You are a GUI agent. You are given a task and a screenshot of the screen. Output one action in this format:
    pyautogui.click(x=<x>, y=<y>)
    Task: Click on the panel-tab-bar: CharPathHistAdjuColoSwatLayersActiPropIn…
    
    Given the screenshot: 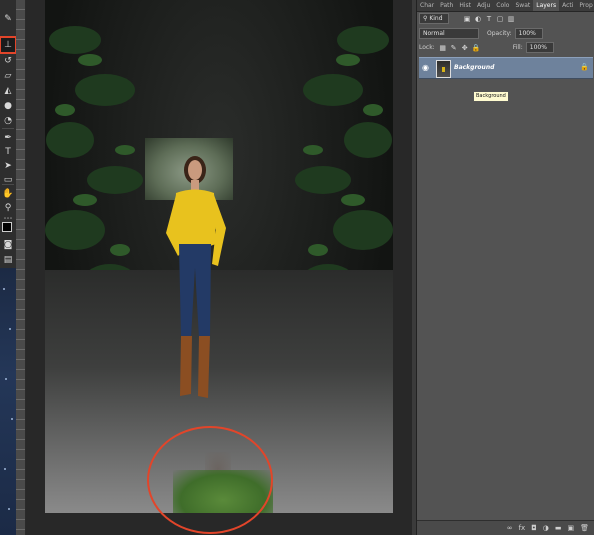 What is the action you would take?
    pyautogui.click(x=505, y=6)
    